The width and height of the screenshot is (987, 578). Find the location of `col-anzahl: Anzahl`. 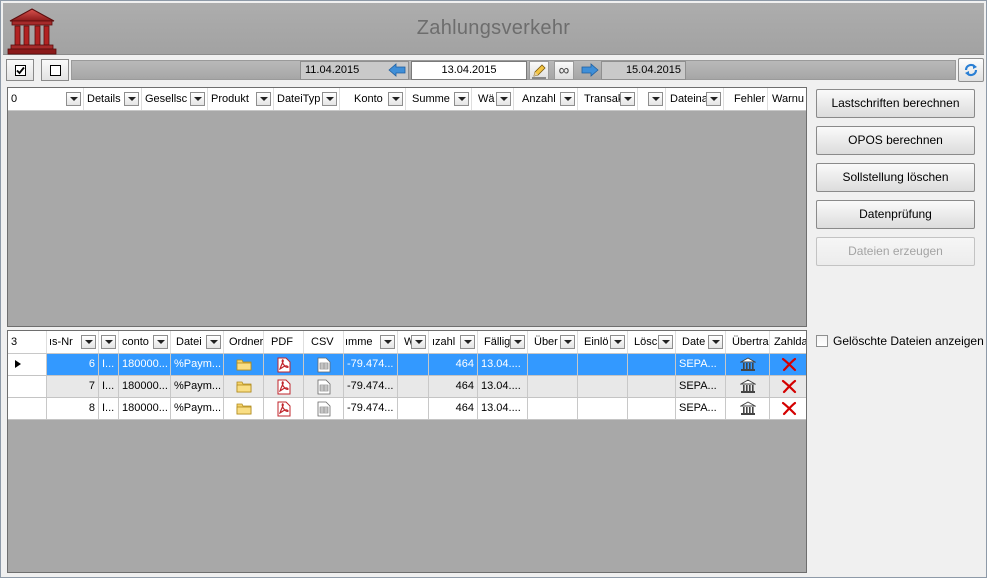

col-anzahl: Anzahl is located at coordinates (546, 99).